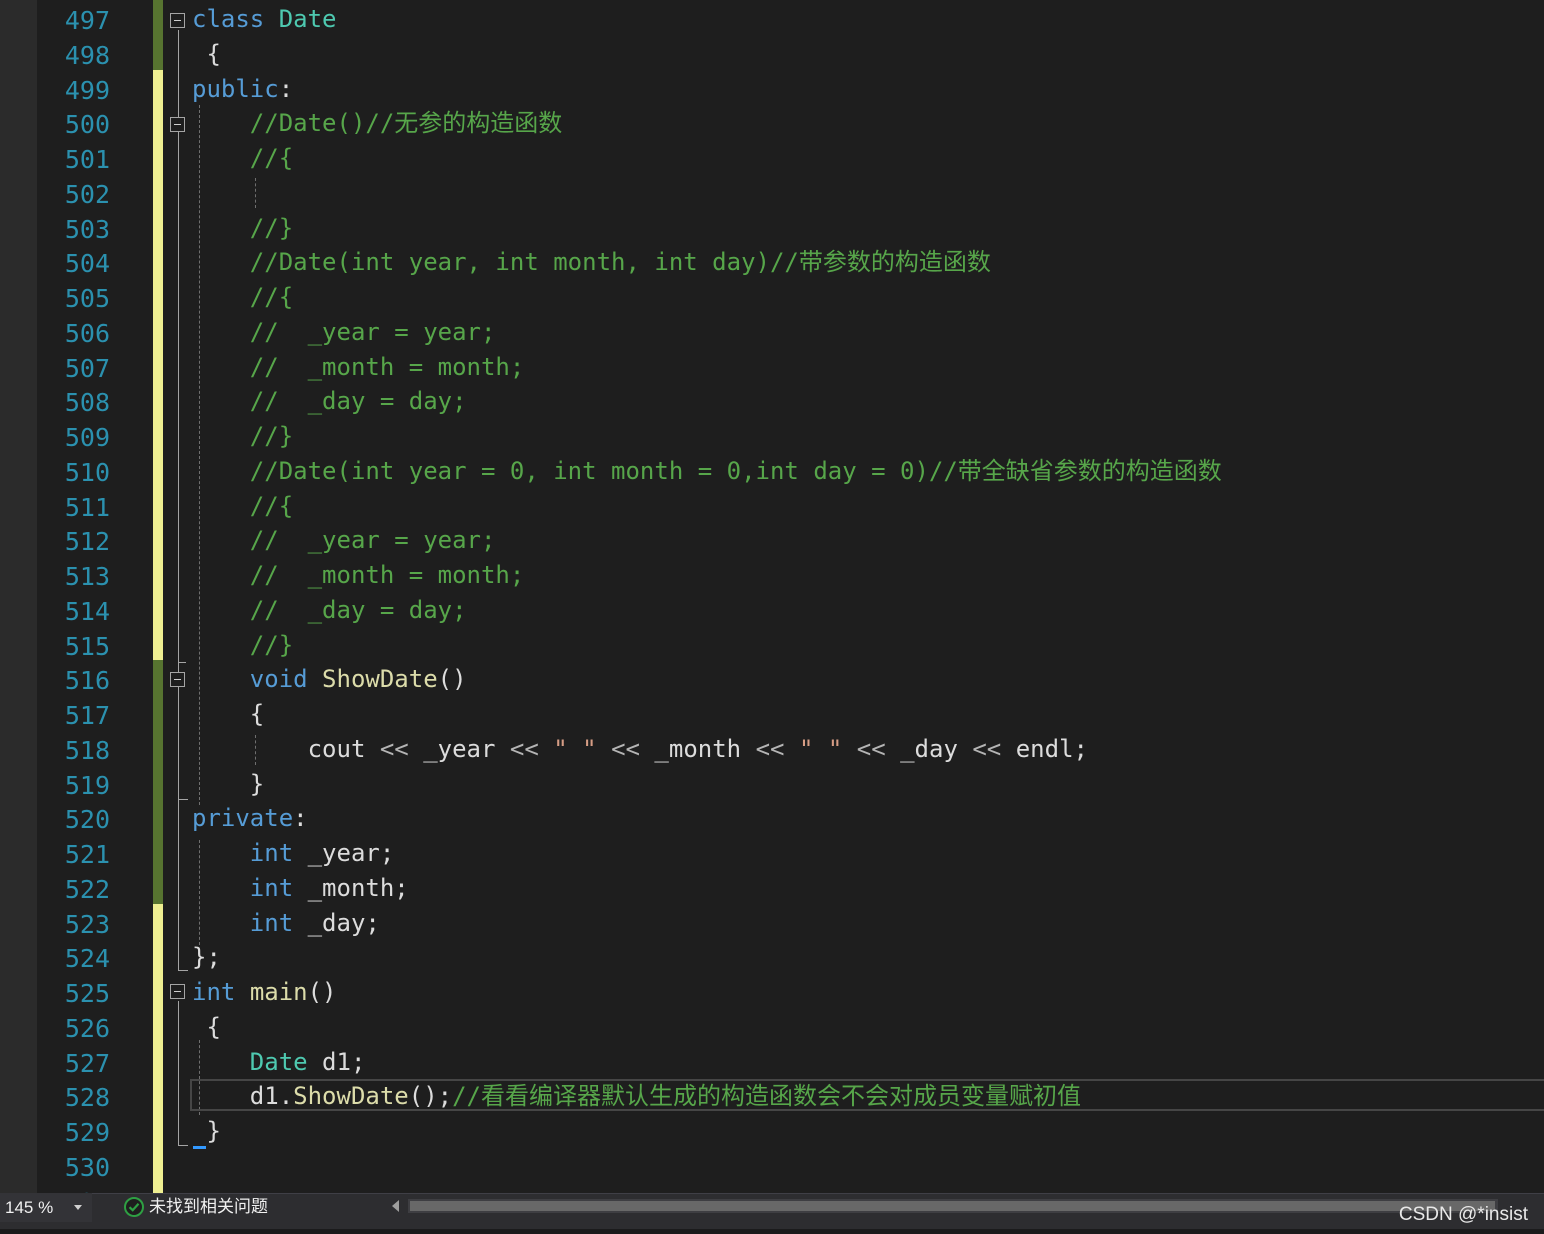 The height and width of the screenshot is (1234, 1544). What do you see at coordinates (87, 507) in the screenshot?
I see `line-number: 511` at bounding box center [87, 507].